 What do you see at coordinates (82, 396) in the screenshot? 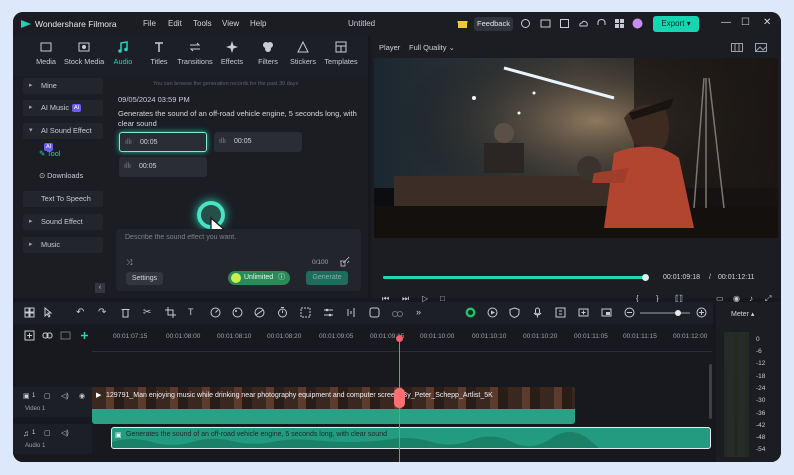
I see `eye-icon: ◉` at bounding box center [82, 396].